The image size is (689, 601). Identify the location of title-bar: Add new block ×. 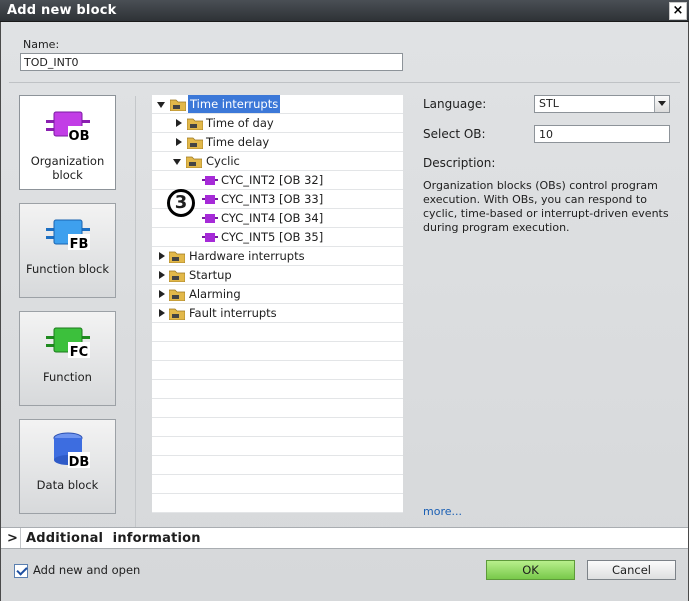
(344, 11).